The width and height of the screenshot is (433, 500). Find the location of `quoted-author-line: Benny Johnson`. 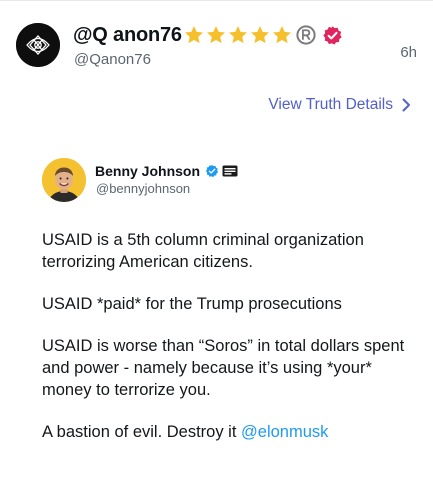

quoted-author-line: Benny Johnson is located at coordinates (166, 171).